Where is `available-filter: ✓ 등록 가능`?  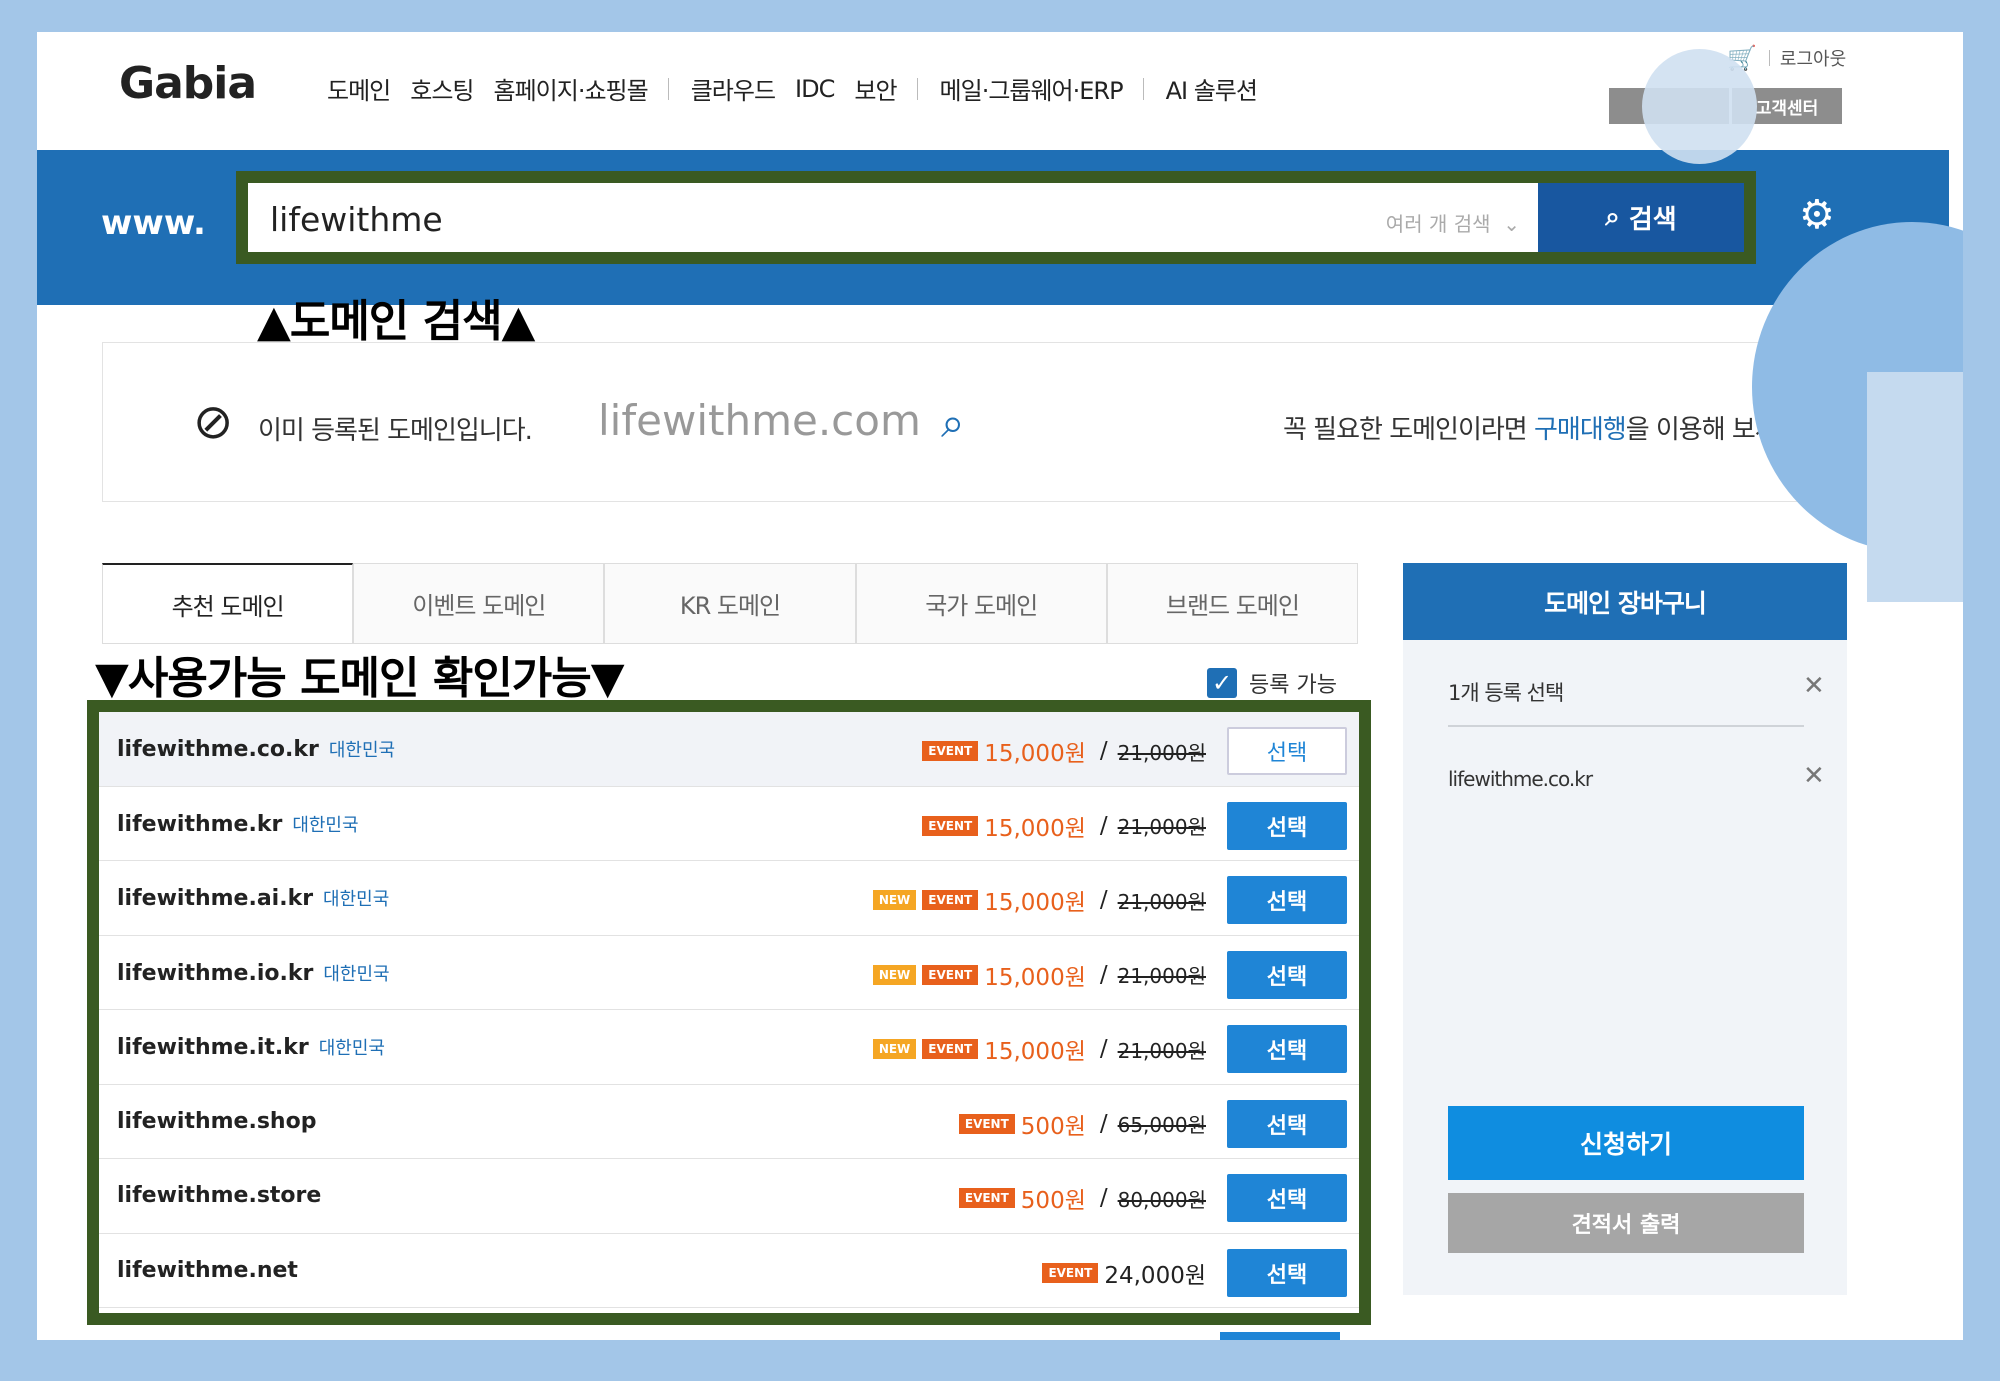 available-filter: ✓ 등록 가능 is located at coordinates (1272, 683).